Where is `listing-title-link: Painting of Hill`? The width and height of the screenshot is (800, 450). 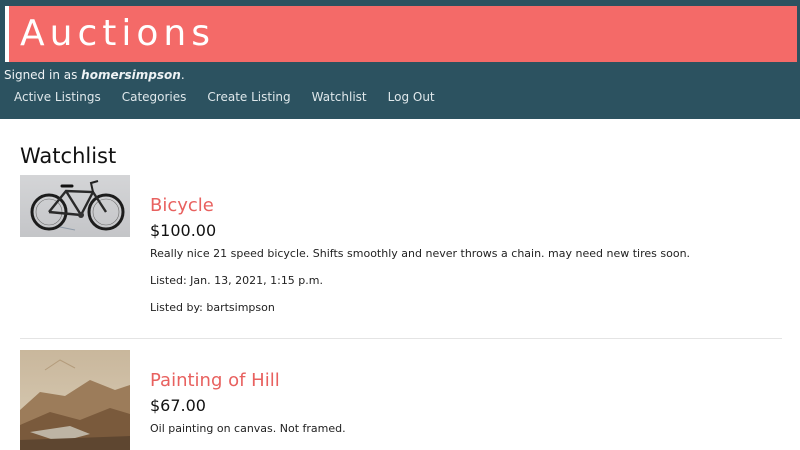
listing-title-link: Painting of Hill is located at coordinates (215, 381).